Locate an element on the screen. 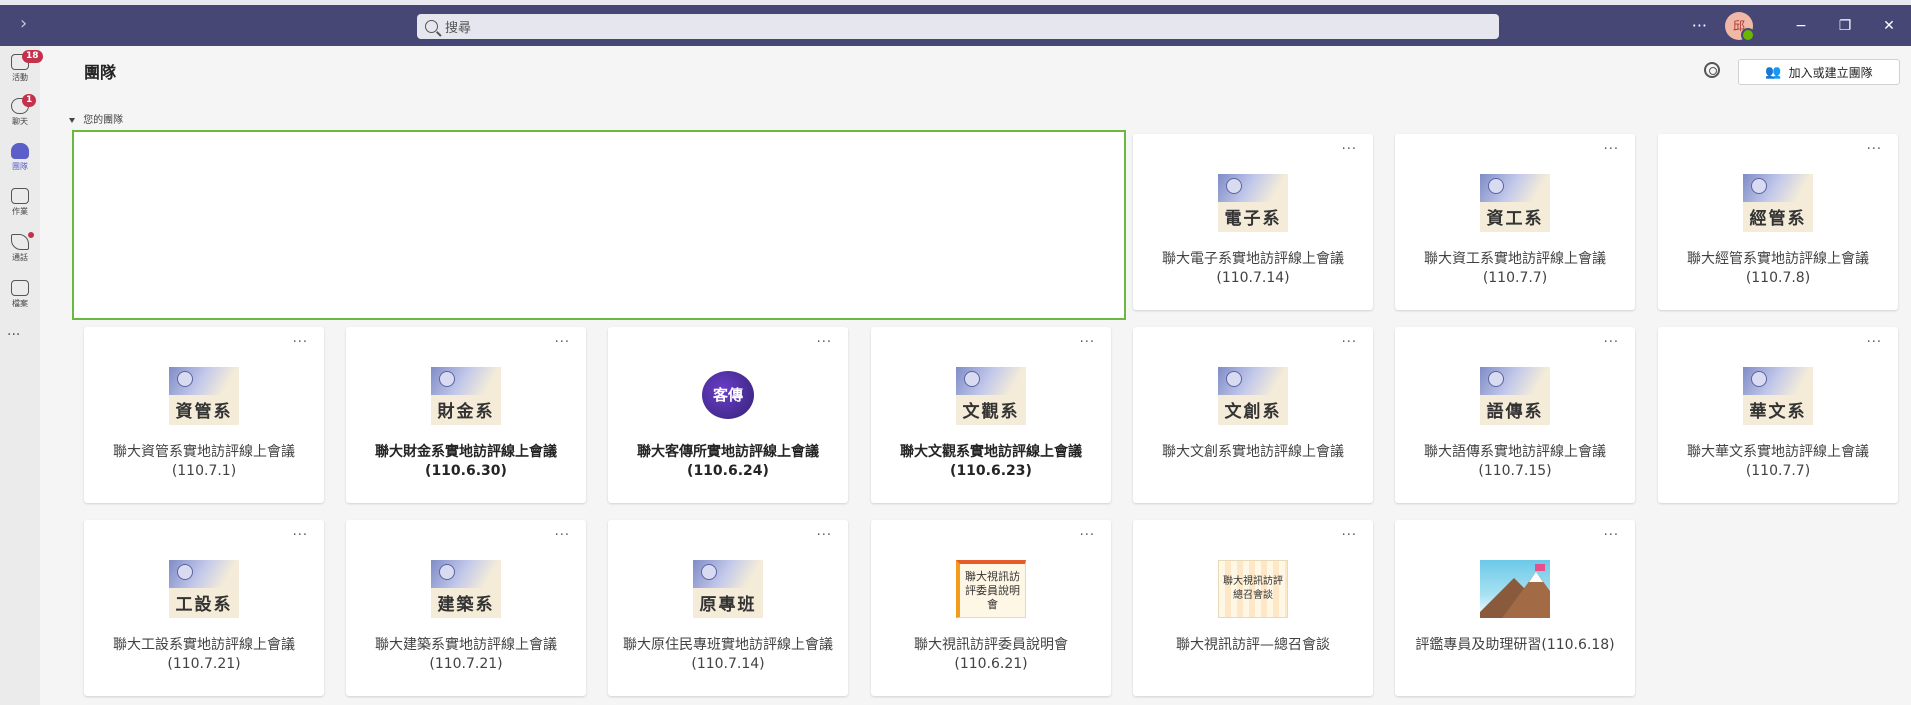  gear-icon is located at coordinates (1712, 70).